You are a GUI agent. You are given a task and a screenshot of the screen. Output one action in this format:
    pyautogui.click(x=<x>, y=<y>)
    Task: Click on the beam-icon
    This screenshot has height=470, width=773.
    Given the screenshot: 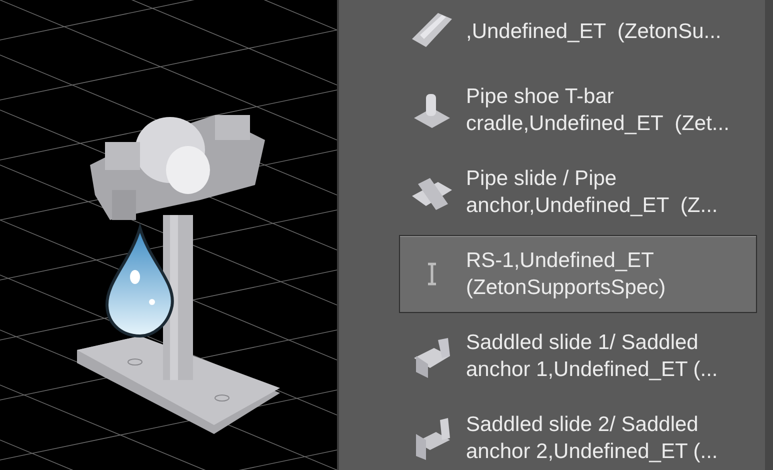 What is the action you would take?
    pyautogui.click(x=432, y=30)
    